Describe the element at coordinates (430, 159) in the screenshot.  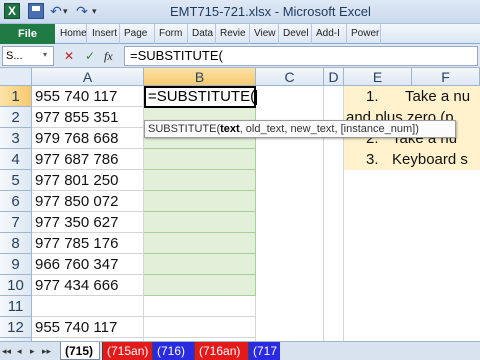
I see `note-3-text: Keyboard s` at that location.